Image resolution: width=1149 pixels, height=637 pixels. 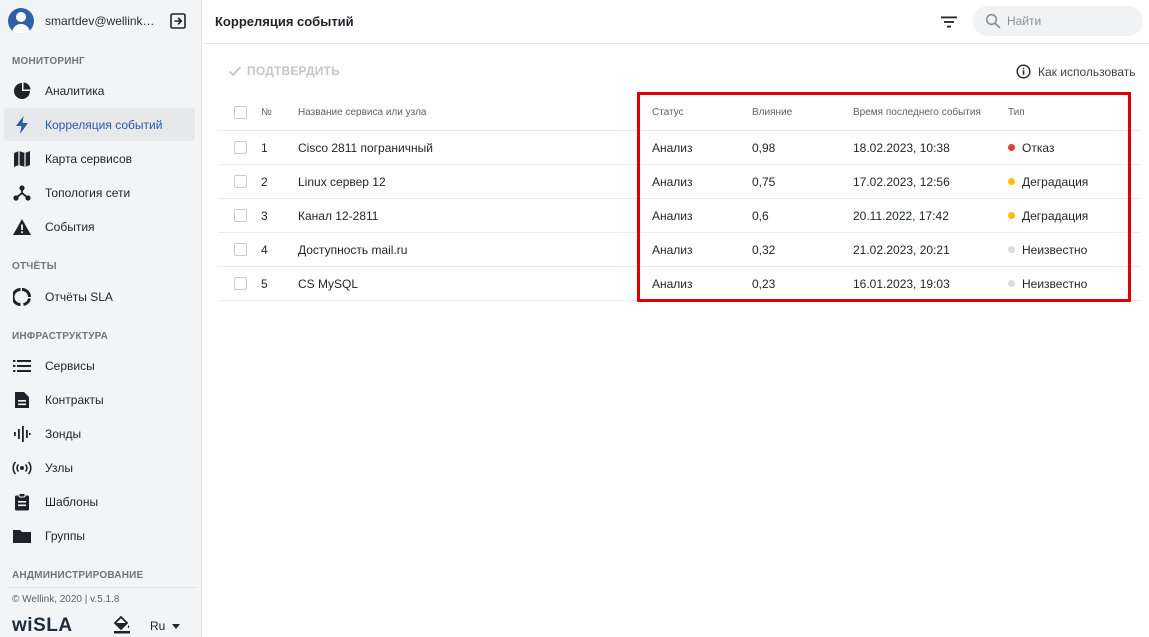 What do you see at coordinates (284, 71) in the screenshot?
I see `confirm-button: ПОДТВЕРДИТЬ` at bounding box center [284, 71].